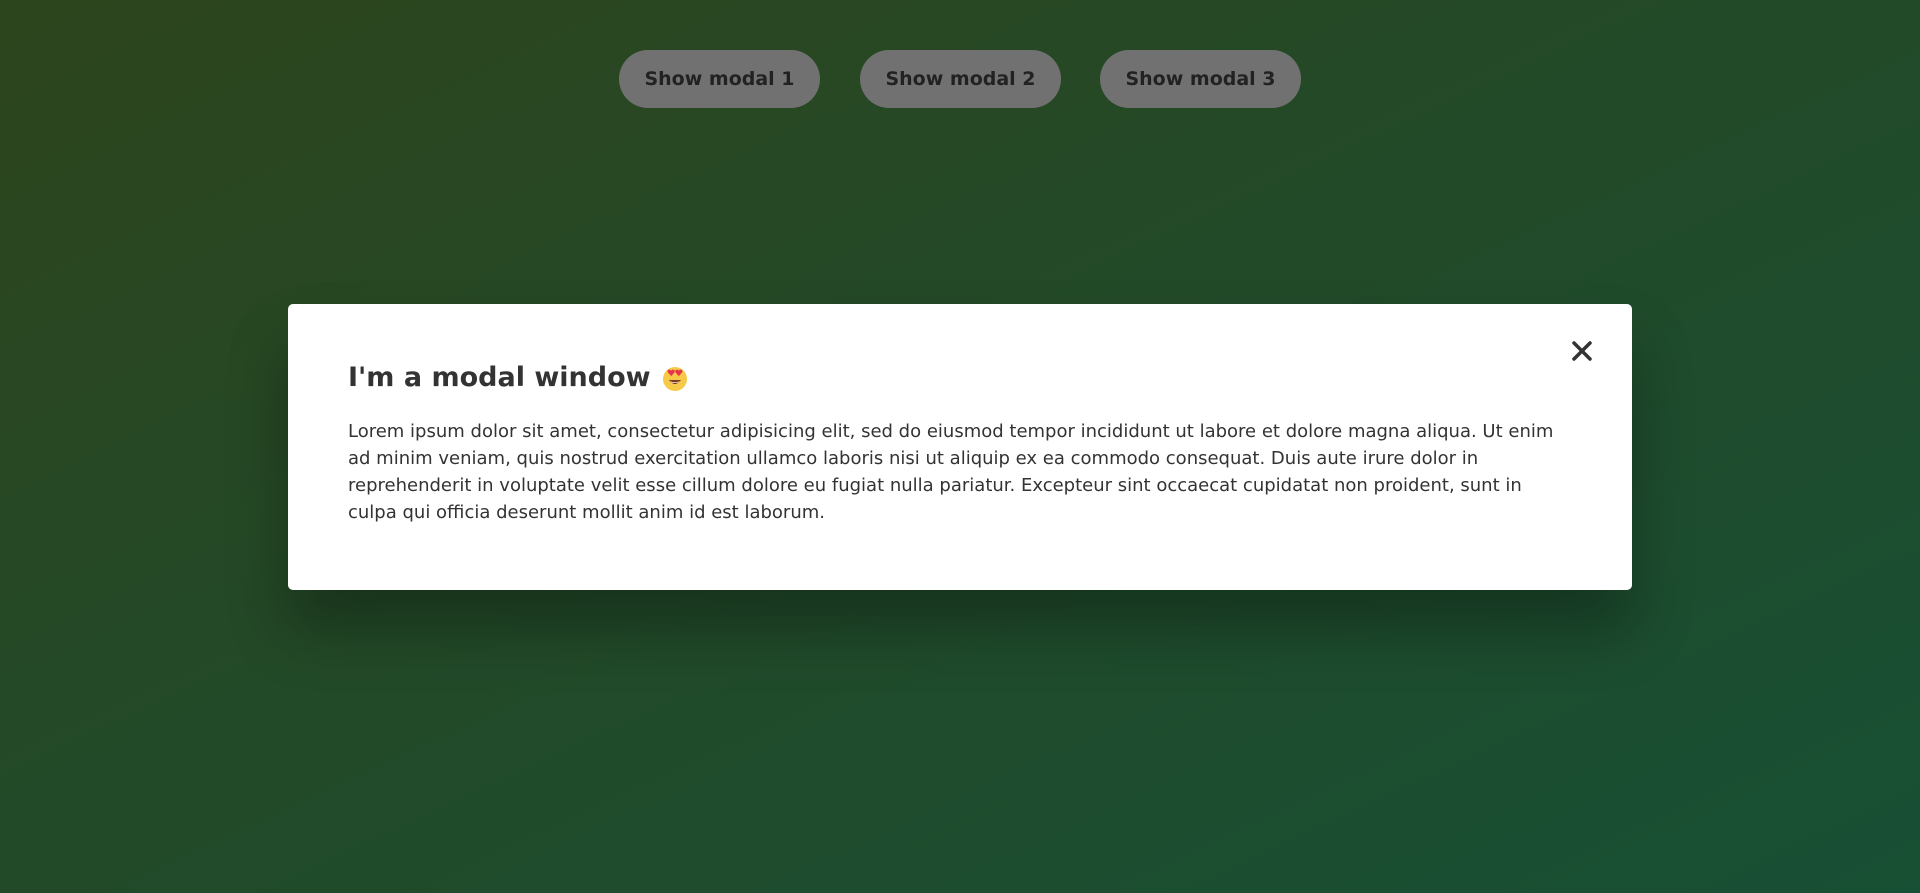 This screenshot has height=893, width=1920. I want to click on modal-title: I'm a modal window, so click(499, 377).